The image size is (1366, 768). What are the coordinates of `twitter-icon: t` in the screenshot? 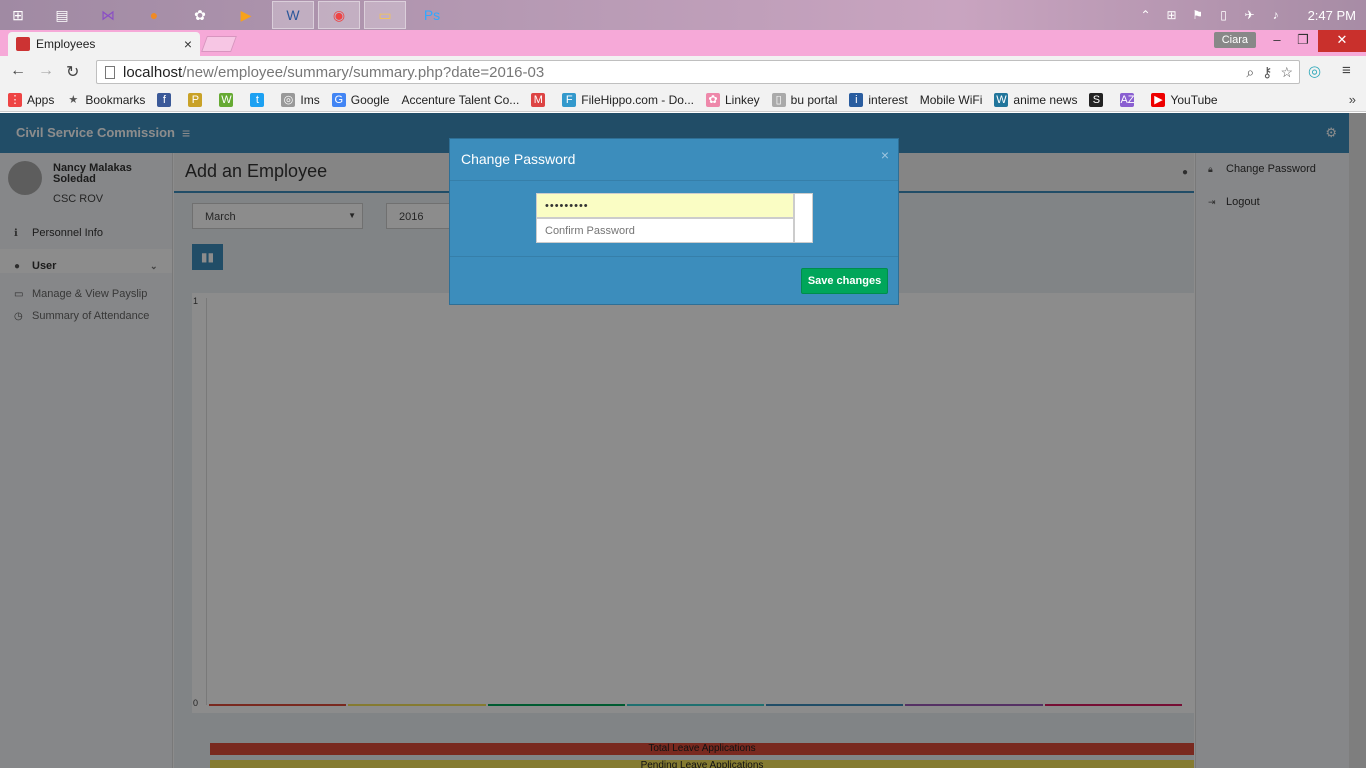 It's located at (257, 99).